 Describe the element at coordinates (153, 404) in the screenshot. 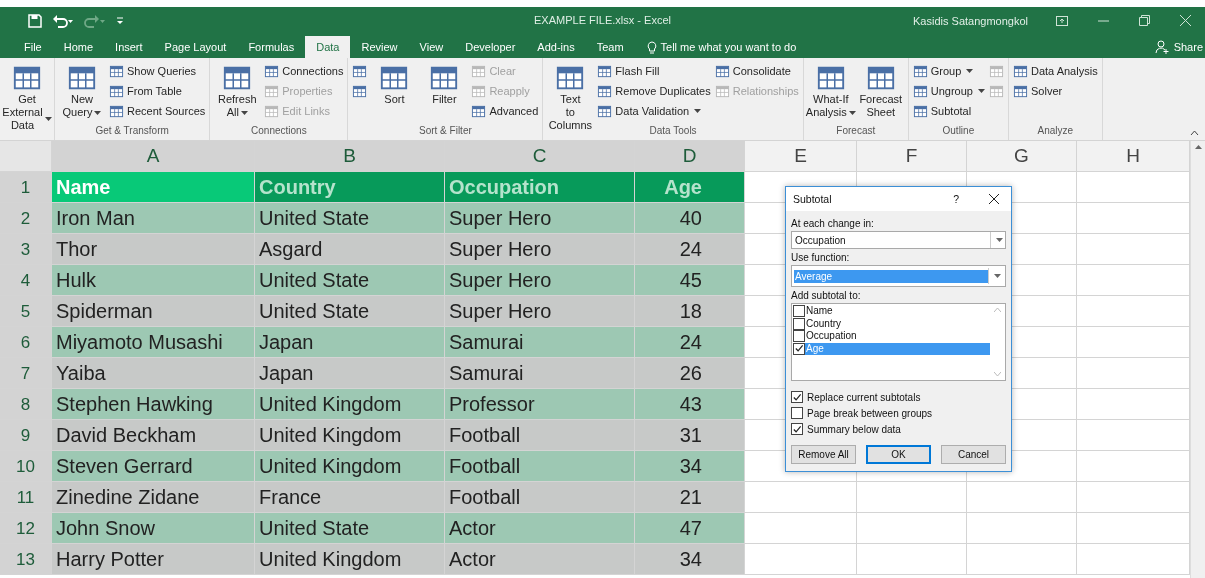

I see `table-cell: Stephen Hawking` at that location.